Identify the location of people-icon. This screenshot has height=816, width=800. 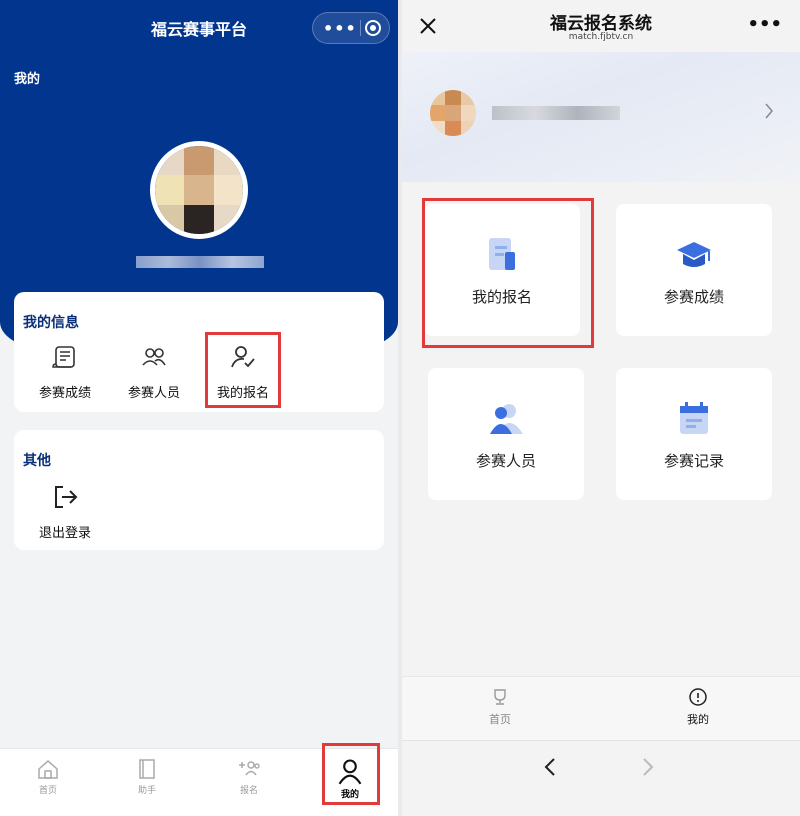
(154, 357).